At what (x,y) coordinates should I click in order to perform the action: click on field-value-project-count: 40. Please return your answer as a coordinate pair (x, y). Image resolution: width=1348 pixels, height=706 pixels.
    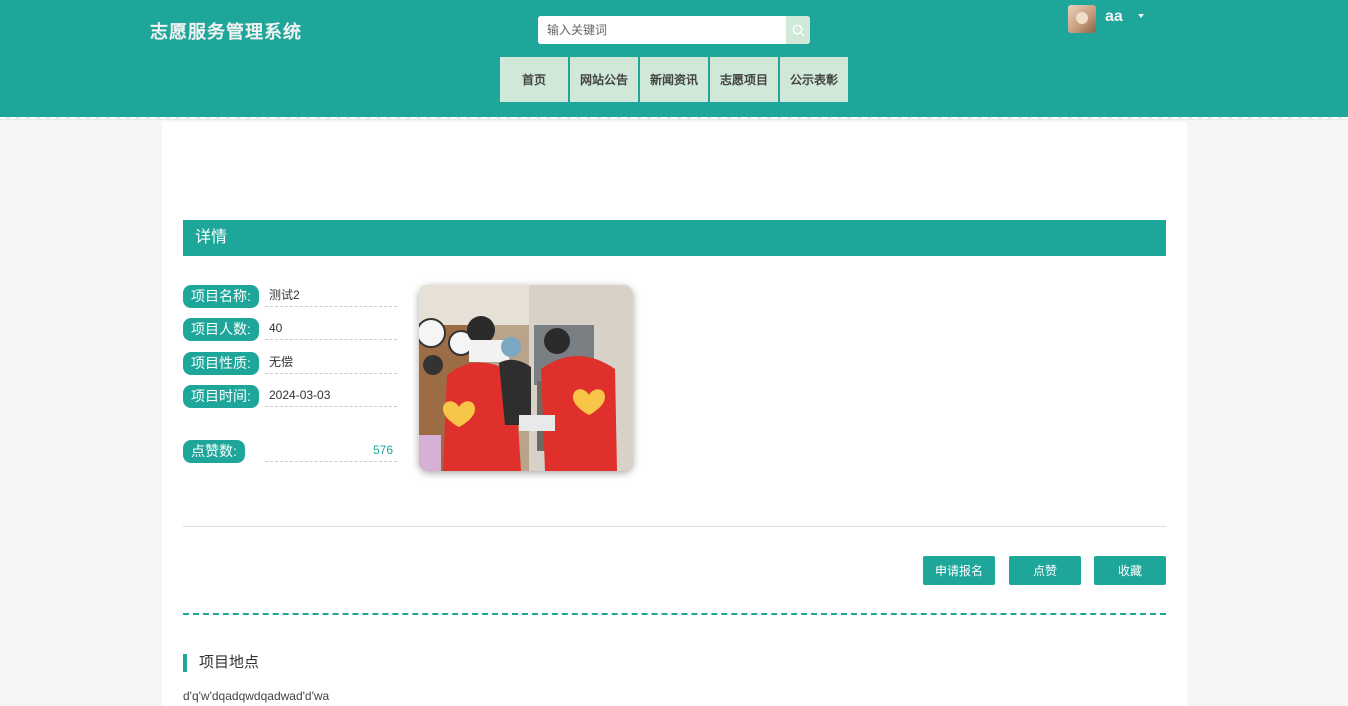
    Looking at the image, I should click on (331, 329).